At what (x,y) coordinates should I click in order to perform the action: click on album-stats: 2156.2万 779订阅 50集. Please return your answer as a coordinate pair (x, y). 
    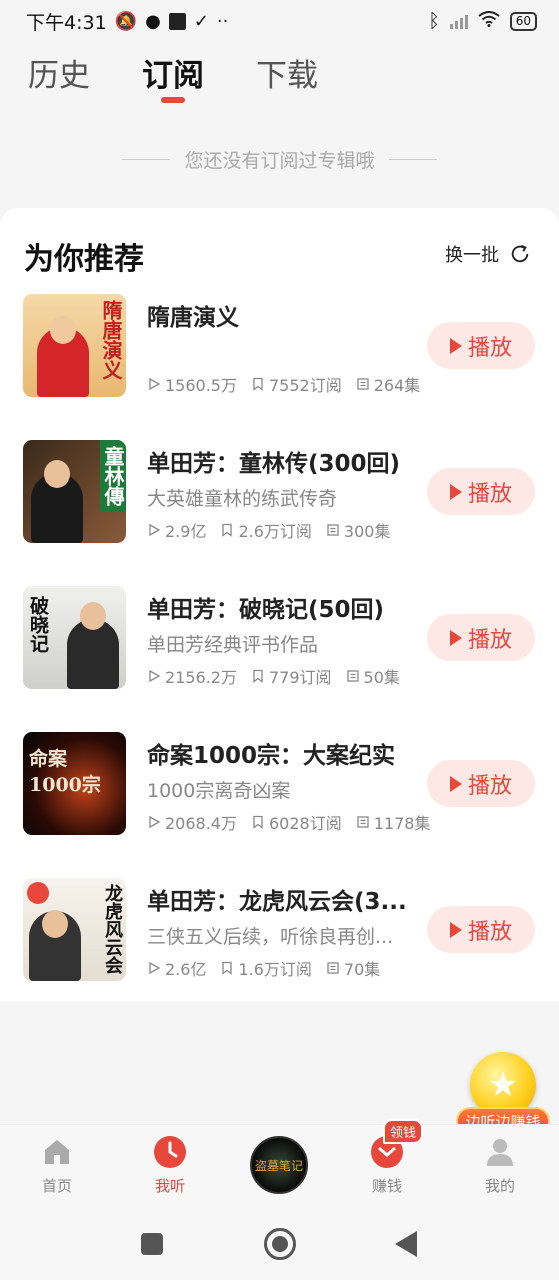
    Looking at the image, I should click on (273, 676).